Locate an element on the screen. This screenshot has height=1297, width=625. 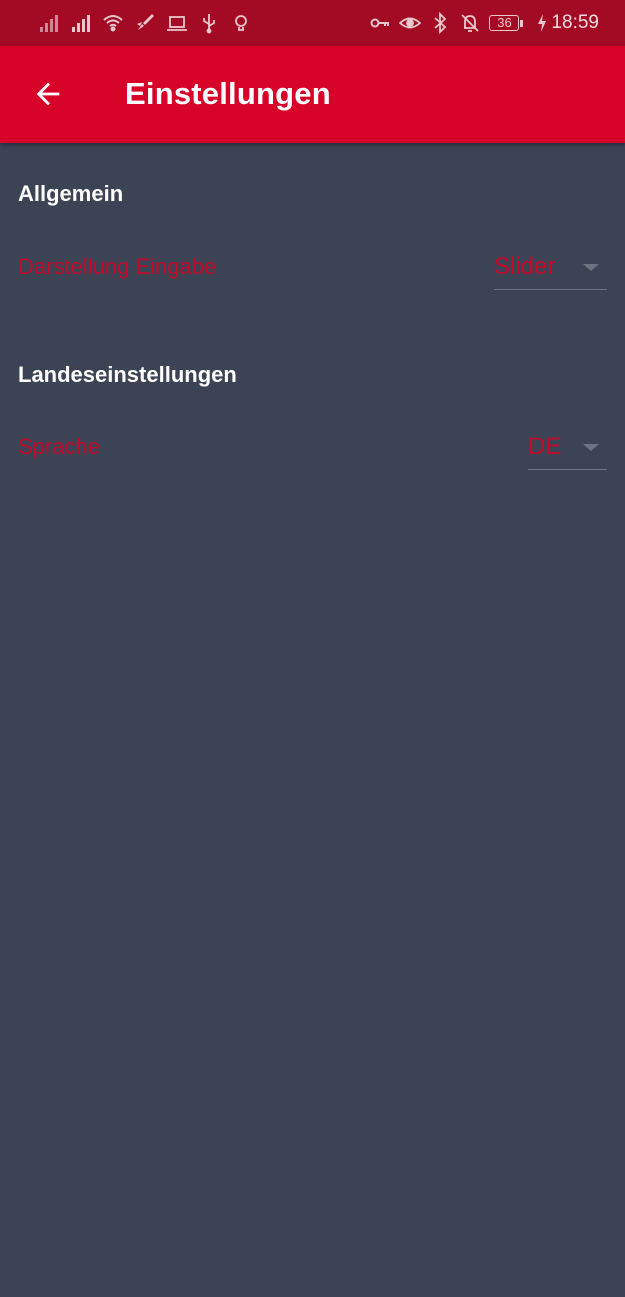
status-left-icons is located at coordinates (145, 23).